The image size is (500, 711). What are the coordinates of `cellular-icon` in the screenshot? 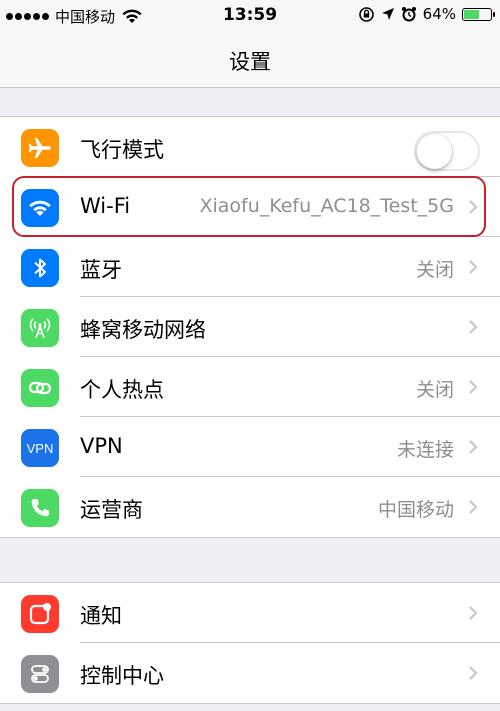 It's located at (40, 328).